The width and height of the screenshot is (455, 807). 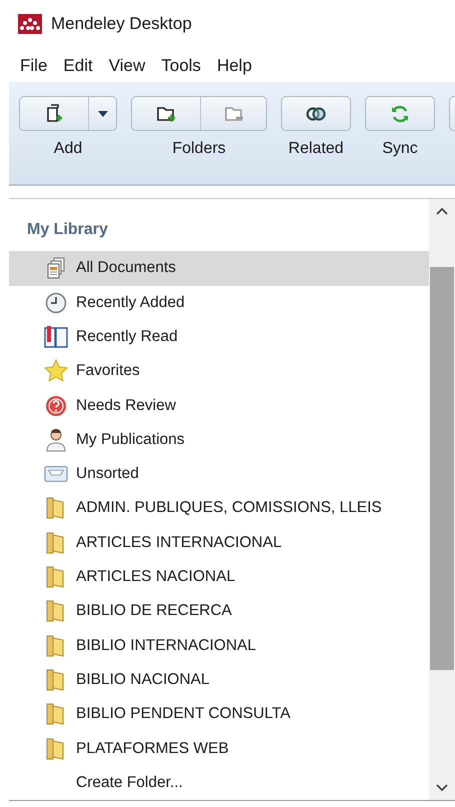 What do you see at coordinates (30, 24) in the screenshot?
I see `app-logo-icon` at bounding box center [30, 24].